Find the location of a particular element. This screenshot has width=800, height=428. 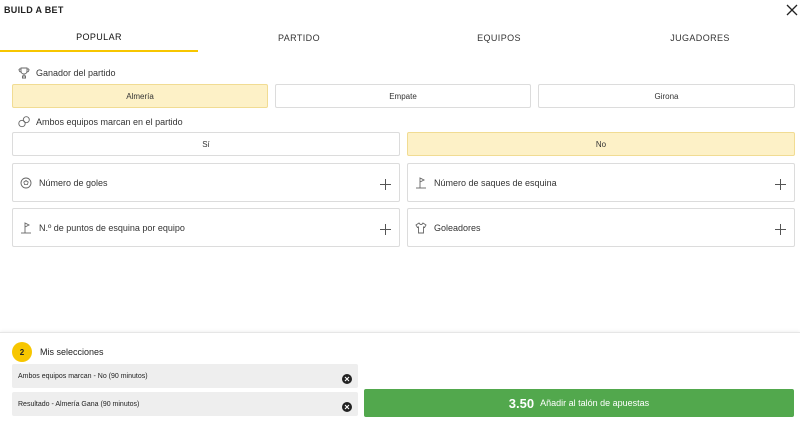

option-si: Sí is located at coordinates (206, 144).